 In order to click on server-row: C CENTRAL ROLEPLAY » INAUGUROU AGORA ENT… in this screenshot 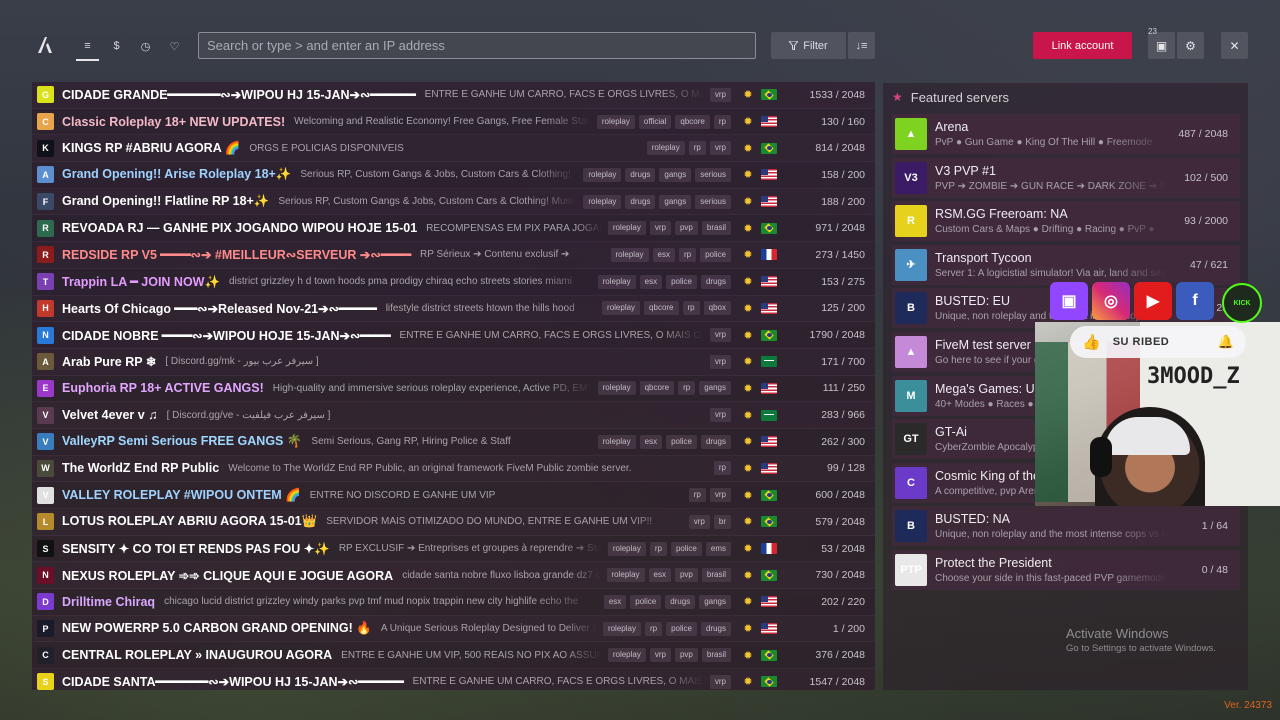, I will do `click(453, 656)`.